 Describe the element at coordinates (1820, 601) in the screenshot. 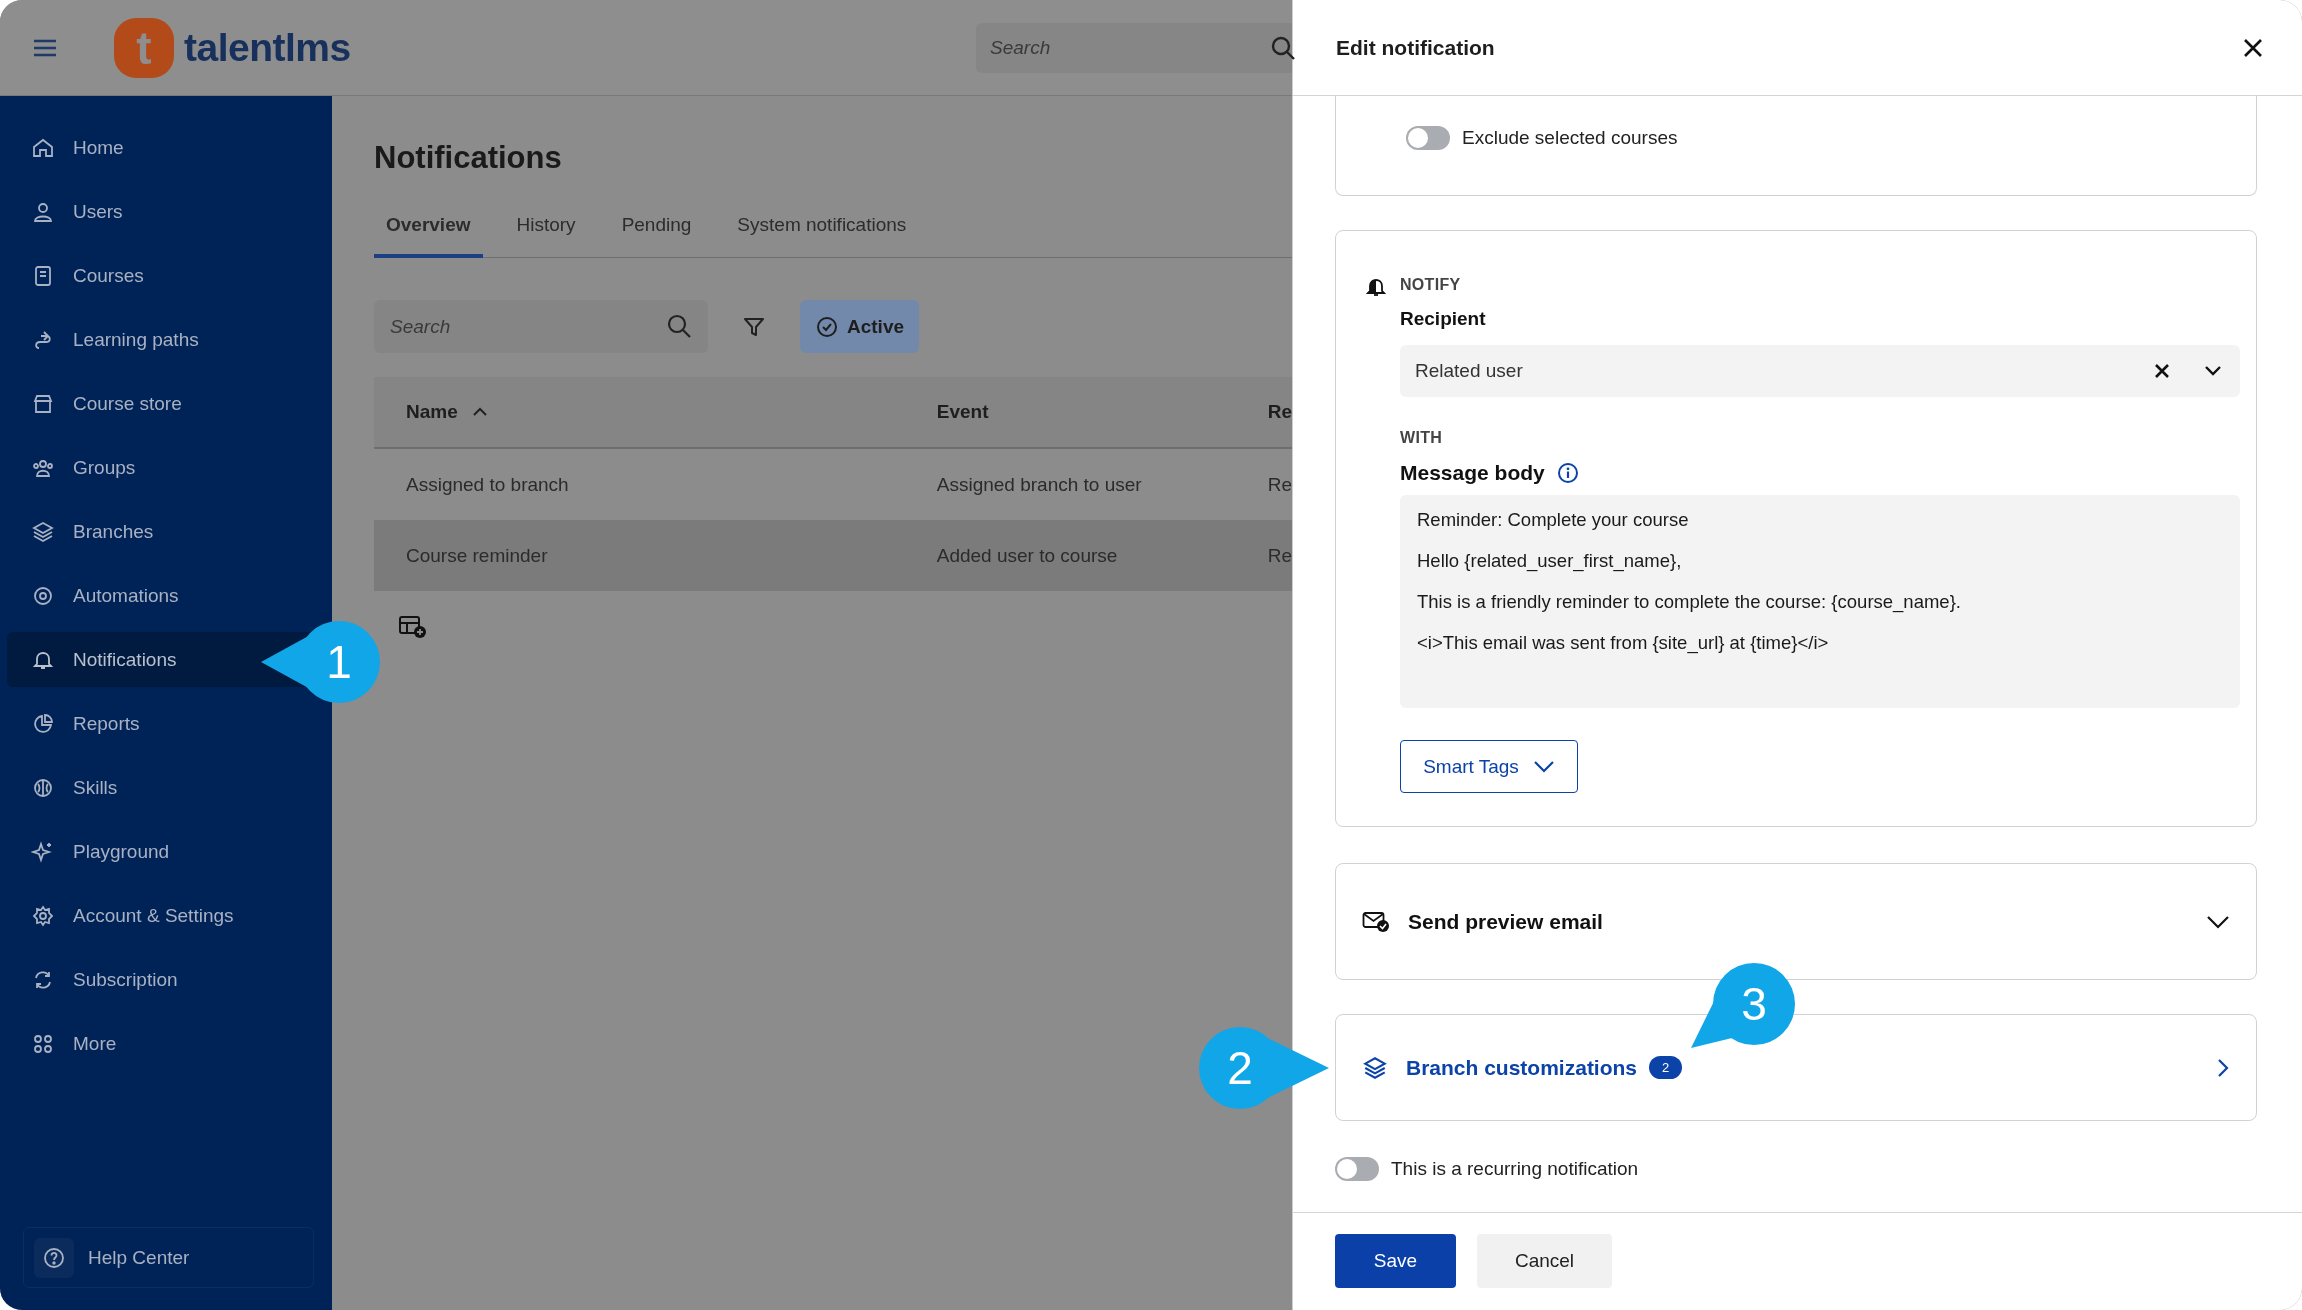

I see `message-body-field: Reminder: Complete your course Hello {related_user_first_name}, This is a friendly reminder to complete the course: {course_name}. <i>This email was sent from {site_url} at {time}</i>` at that location.